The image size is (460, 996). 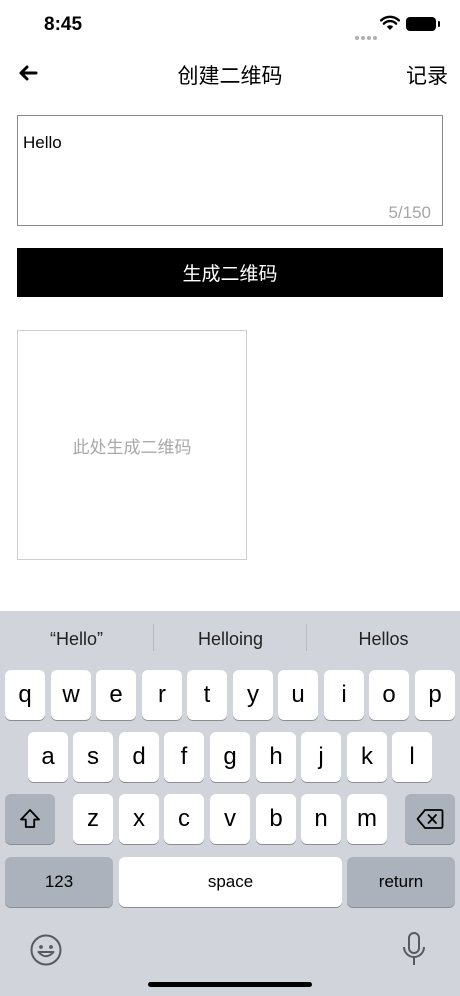 What do you see at coordinates (139, 819) in the screenshot?
I see `key-x: x` at bounding box center [139, 819].